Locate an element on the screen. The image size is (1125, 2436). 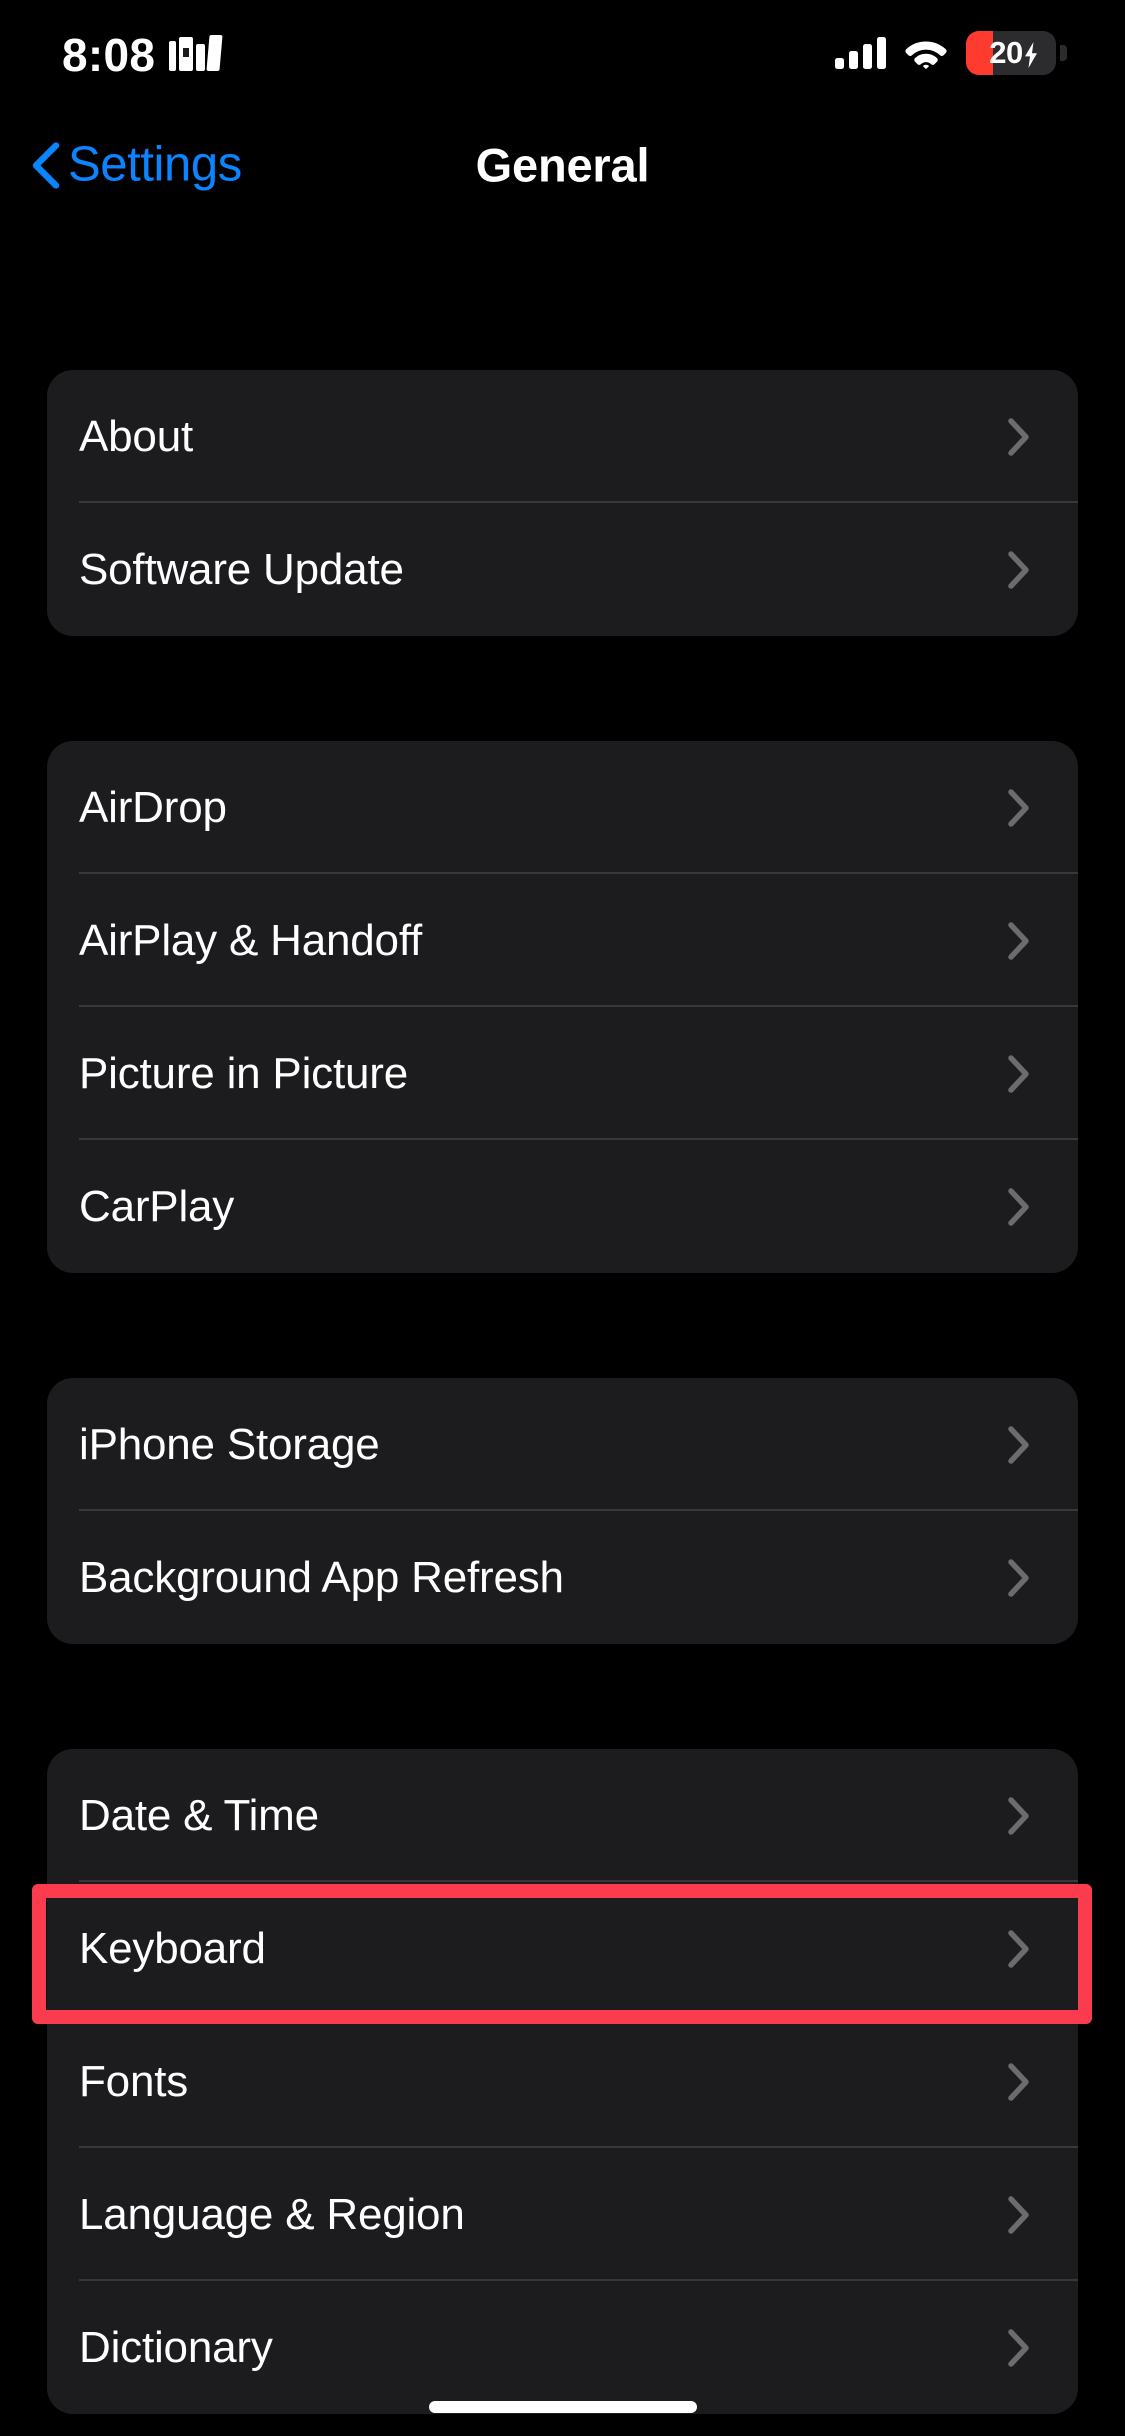
settings-row-airdrop: AirDrop is located at coordinates (562, 807).